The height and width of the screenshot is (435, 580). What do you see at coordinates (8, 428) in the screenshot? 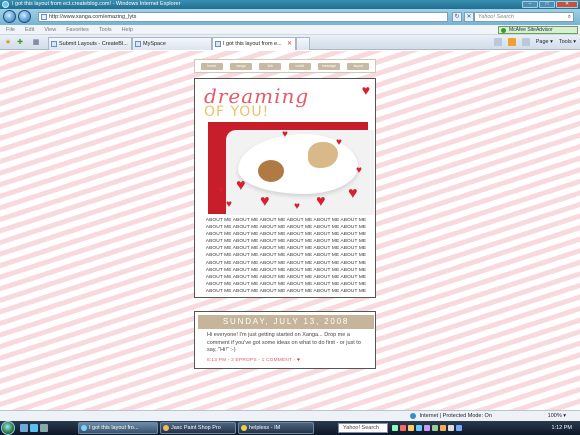
I see `start-button` at bounding box center [8, 428].